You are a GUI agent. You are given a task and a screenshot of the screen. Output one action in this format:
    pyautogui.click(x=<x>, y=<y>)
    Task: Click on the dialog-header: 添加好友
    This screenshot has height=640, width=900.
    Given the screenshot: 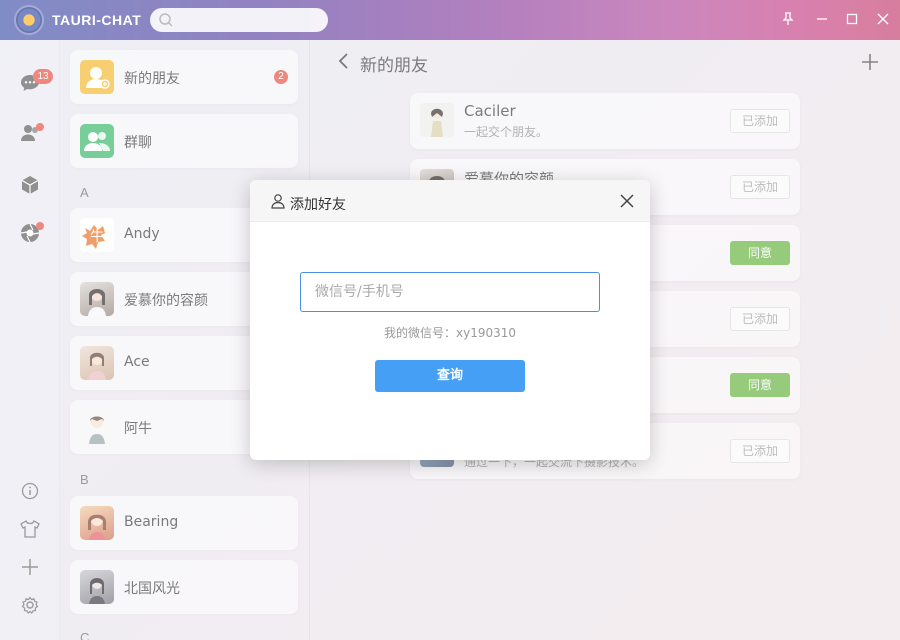 What is the action you would take?
    pyautogui.click(x=450, y=201)
    